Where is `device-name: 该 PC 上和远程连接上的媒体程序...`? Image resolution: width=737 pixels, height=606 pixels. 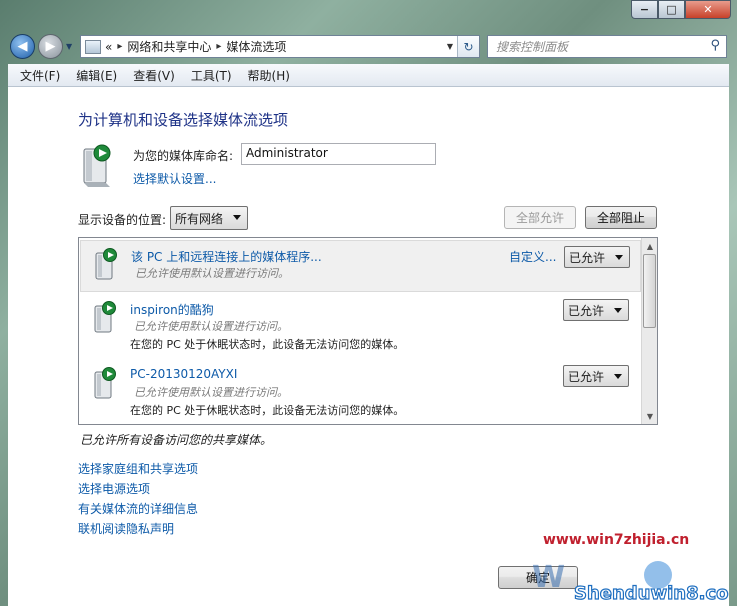
device-name: 该 PC 上和远程连接上的媒体程序... is located at coordinates (226, 256).